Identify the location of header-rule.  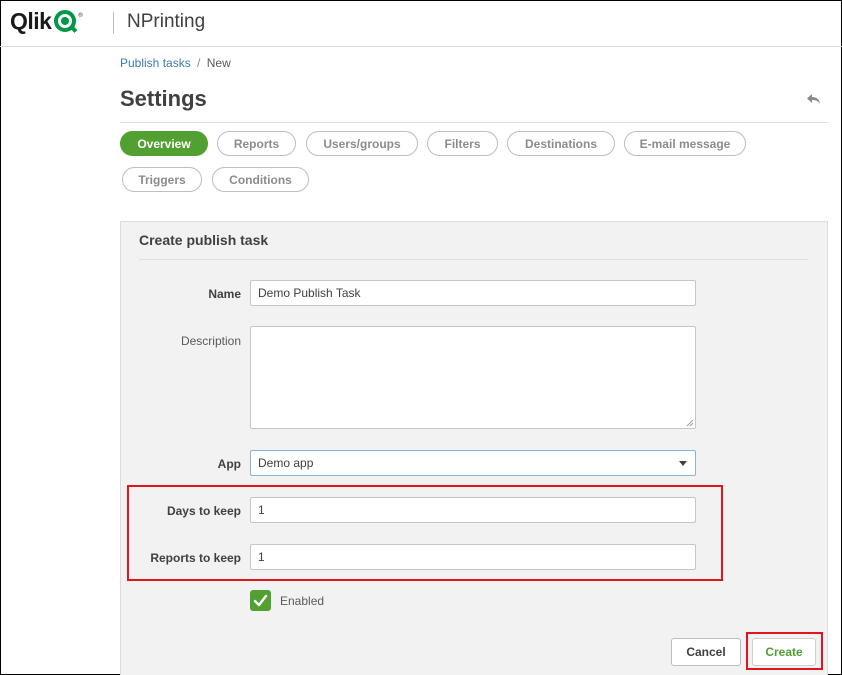
(421, 46).